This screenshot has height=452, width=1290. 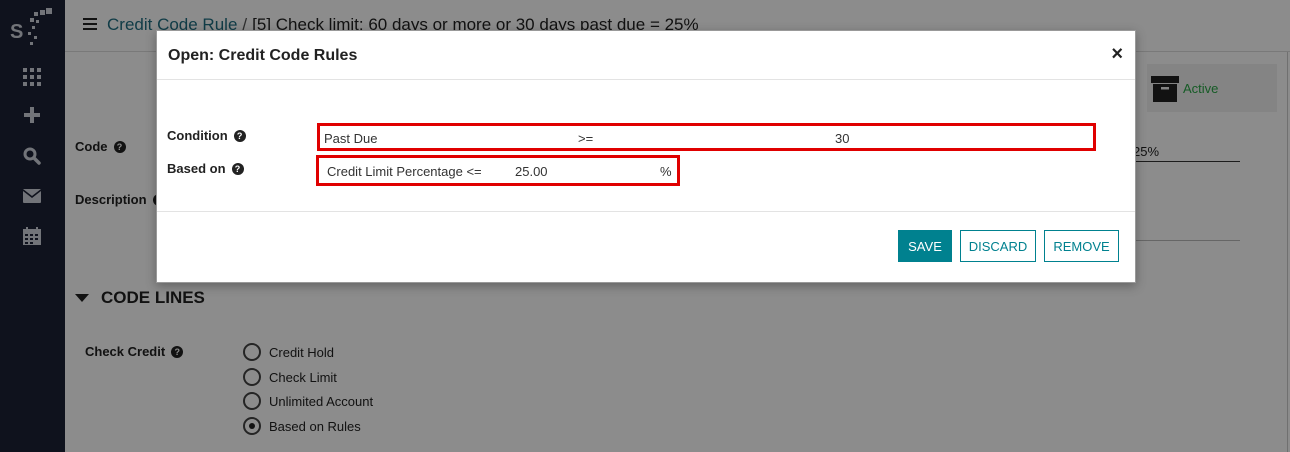 I want to click on condition-label-text: Condition, so click(x=197, y=135).